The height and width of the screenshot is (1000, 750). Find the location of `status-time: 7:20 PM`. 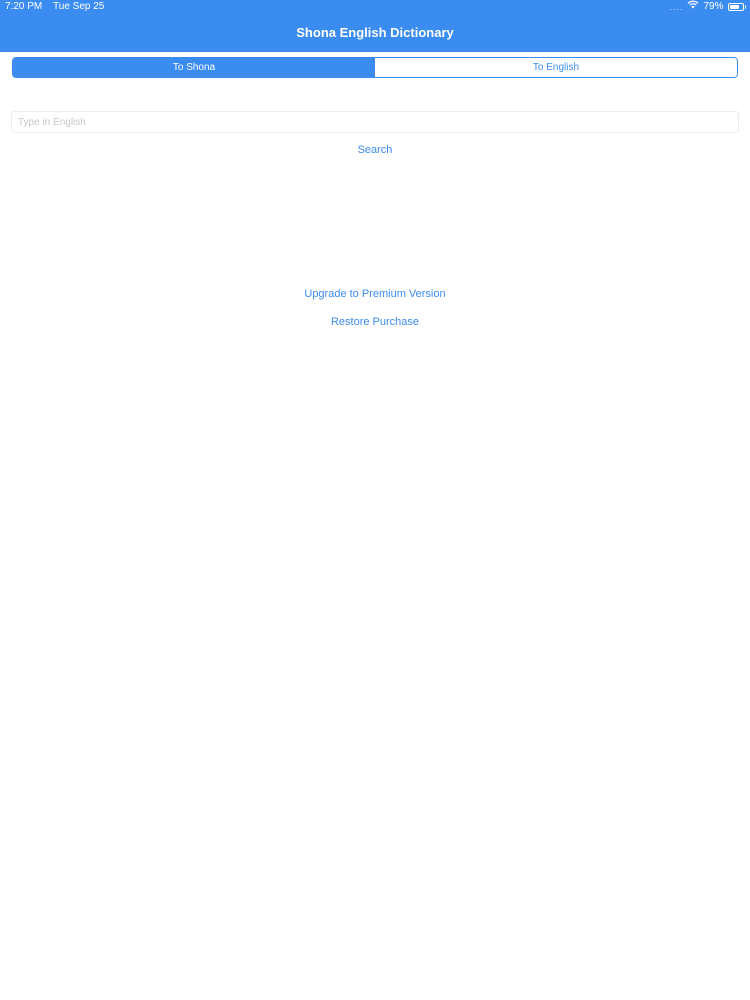

status-time: 7:20 PM is located at coordinates (24, 6).